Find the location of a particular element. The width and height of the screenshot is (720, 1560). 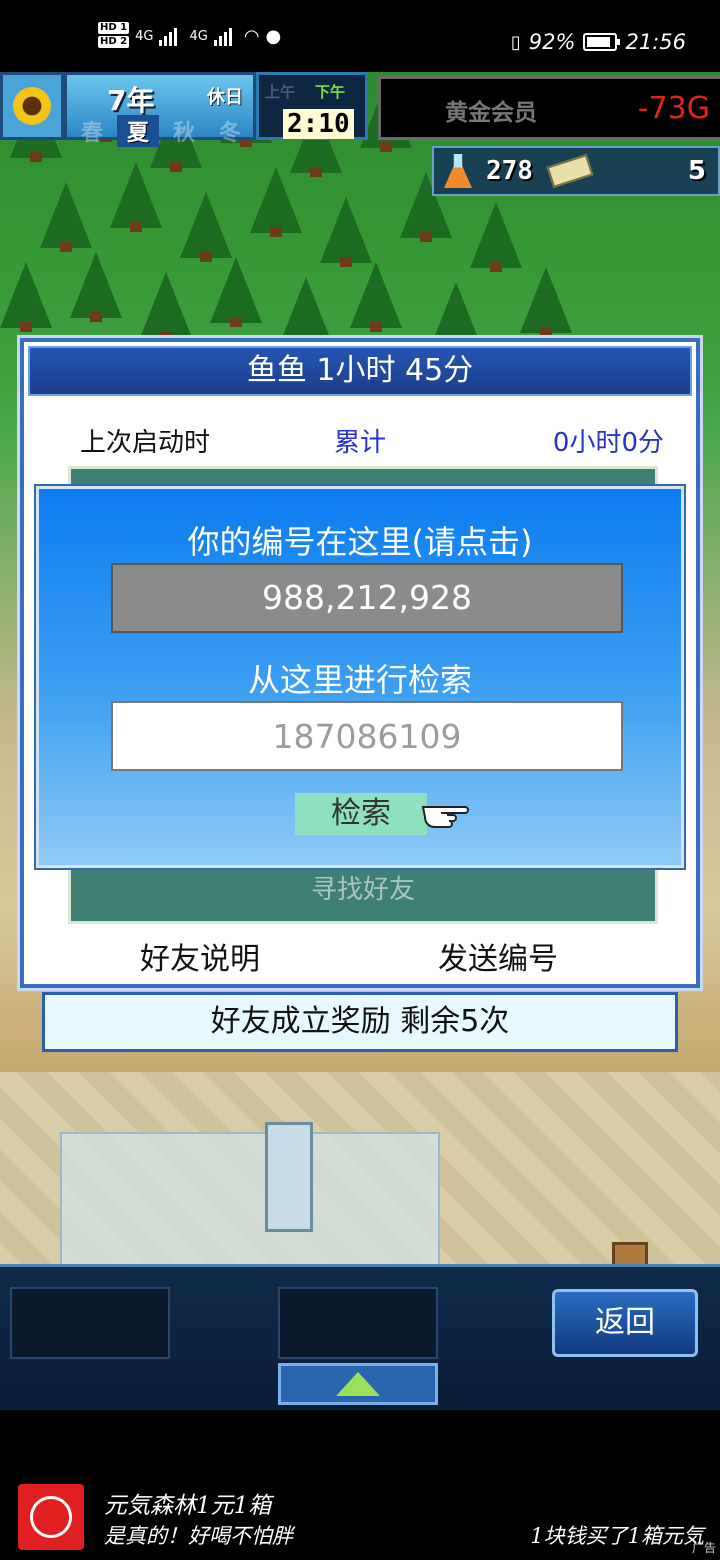

expand-button is located at coordinates (358, 1384).